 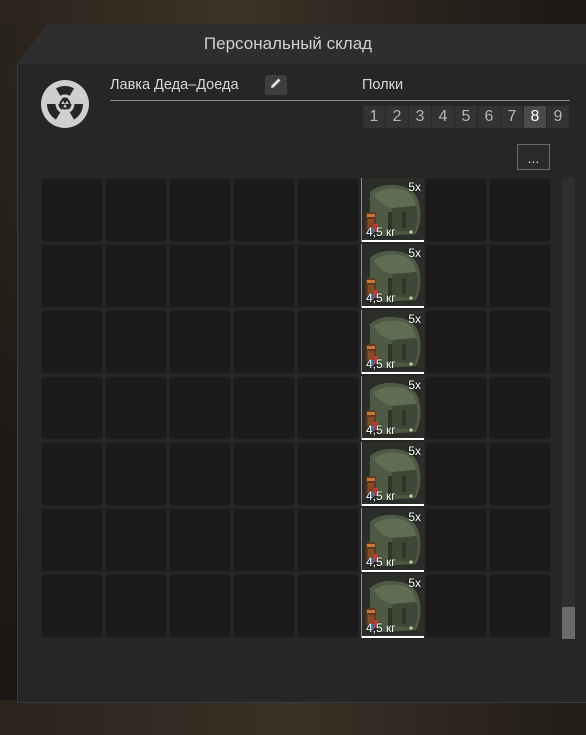 I want to click on edit-name-button, so click(x=276, y=85).